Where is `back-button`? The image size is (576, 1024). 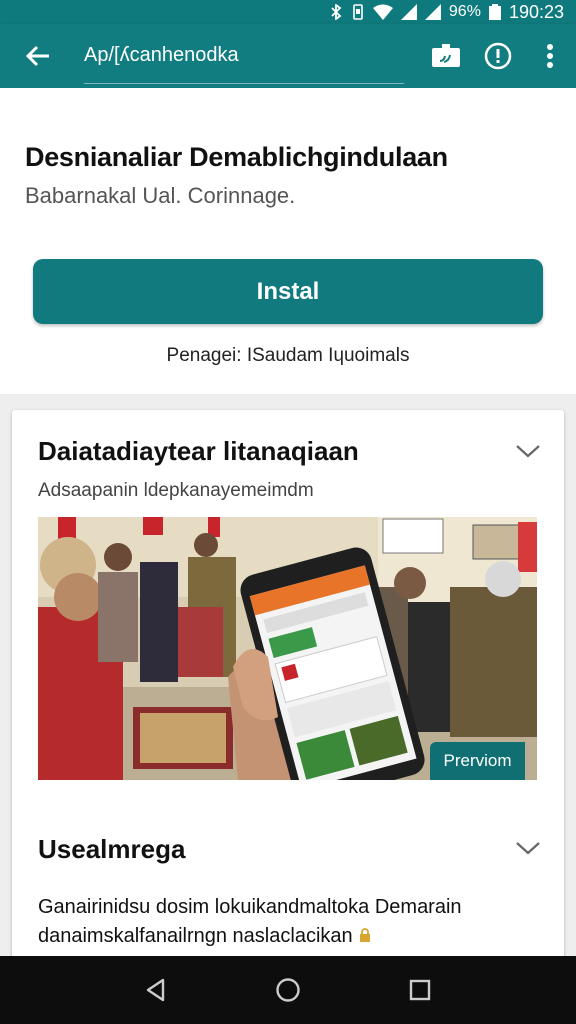 back-button is located at coordinates (38, 56).